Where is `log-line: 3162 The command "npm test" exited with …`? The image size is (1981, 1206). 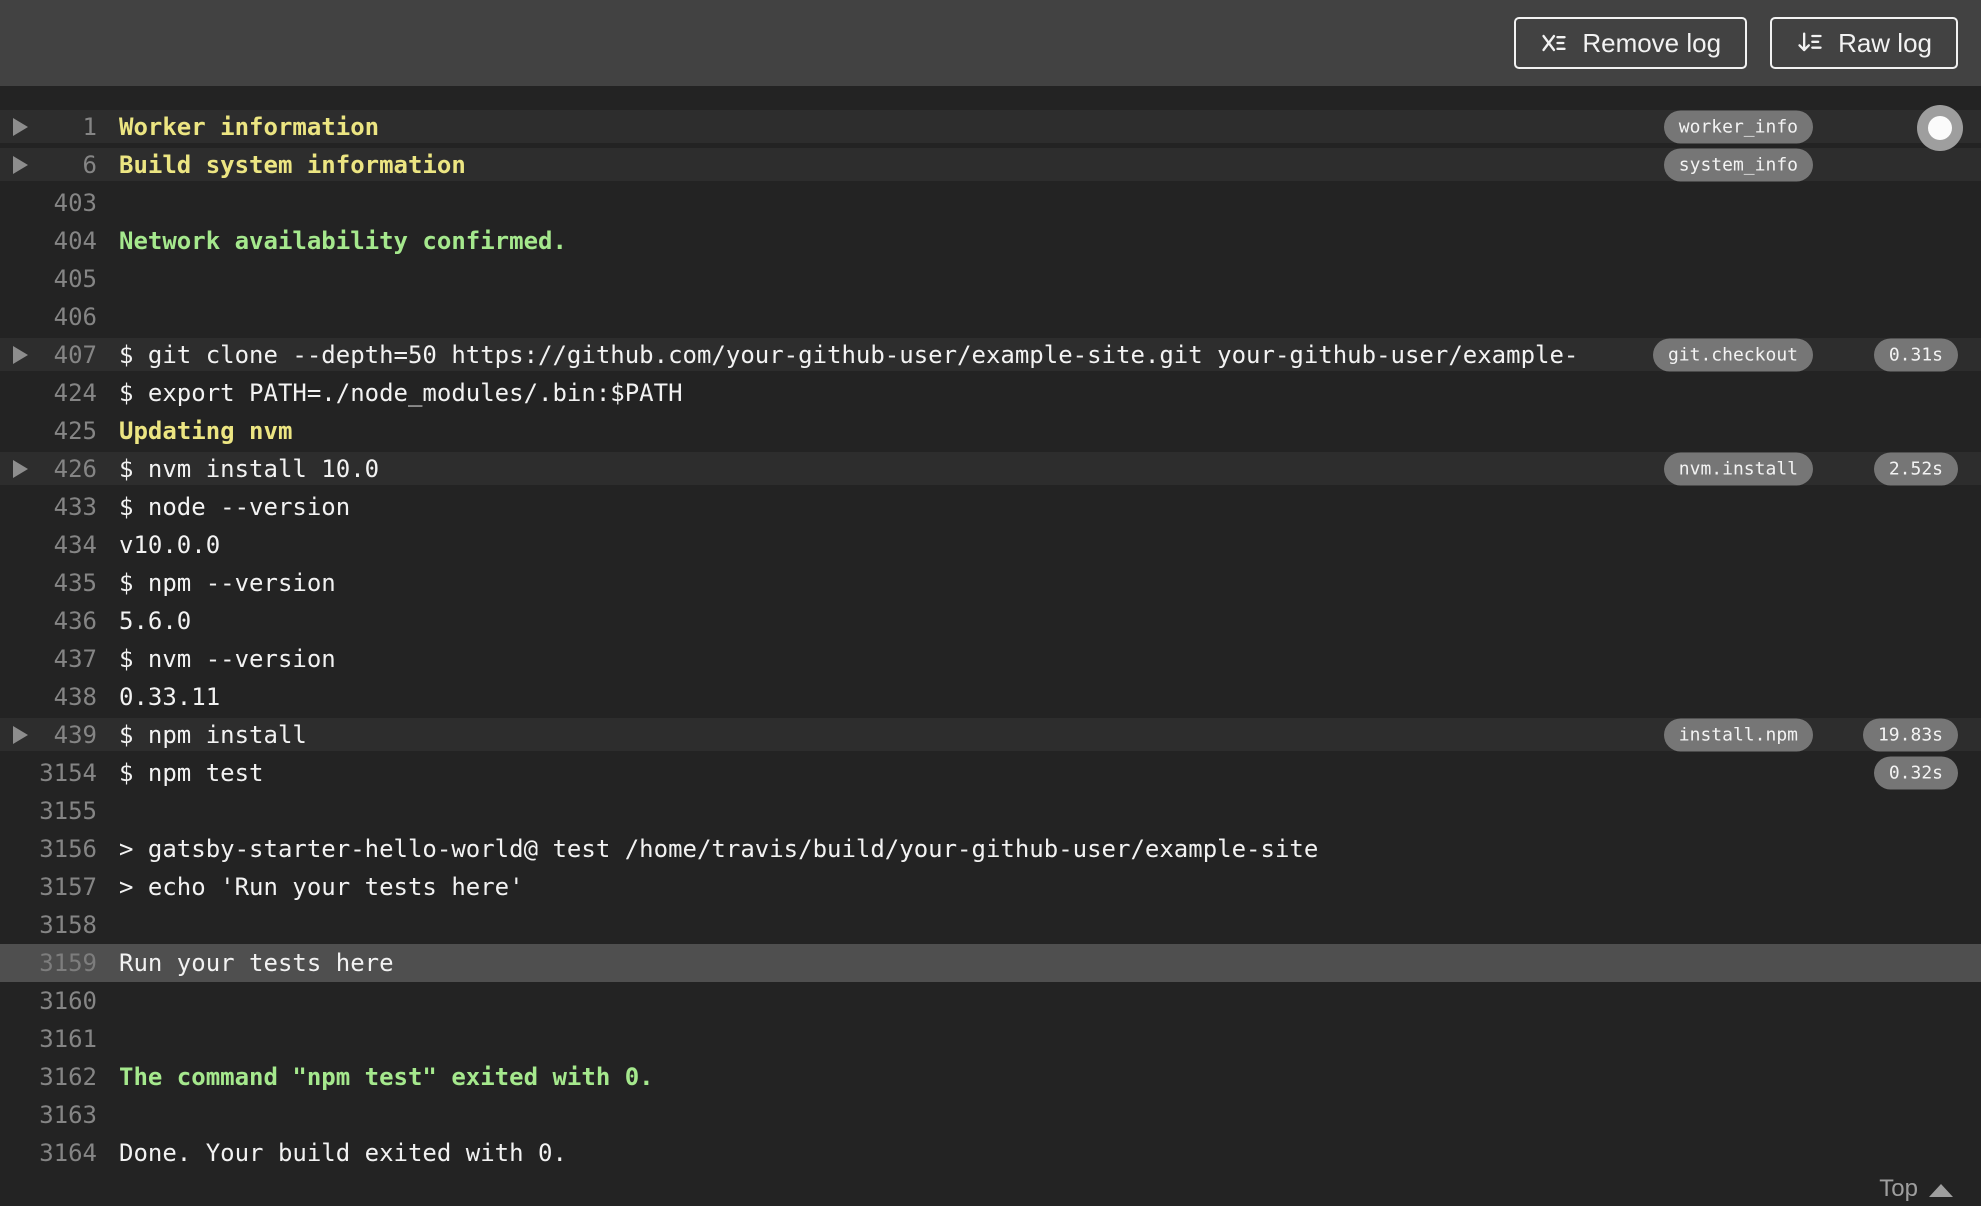 log-line: 3162 The command "npm test" exited with … is located at coordinates (990, 1077).